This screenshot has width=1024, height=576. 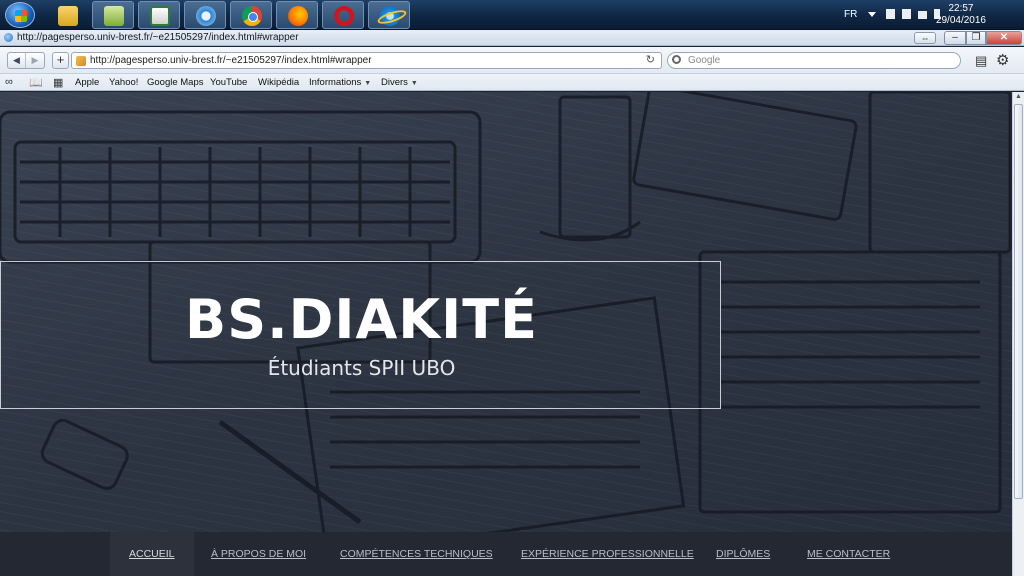 I want to click on windows-taskbar: FR 22:57 29/04/2016, so click(x=512, y=15).